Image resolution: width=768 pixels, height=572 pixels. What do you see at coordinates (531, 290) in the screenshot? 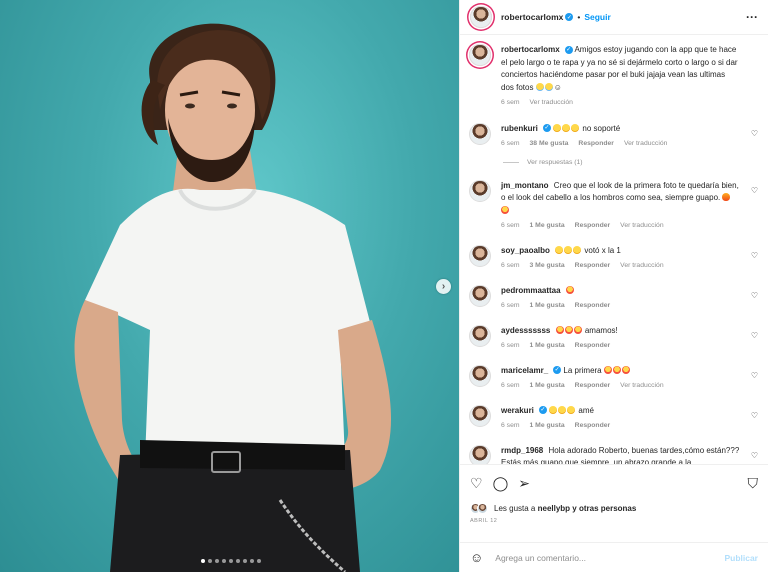
I see `comment-username: pedrommaattaa` at bounding box center [531, 290].